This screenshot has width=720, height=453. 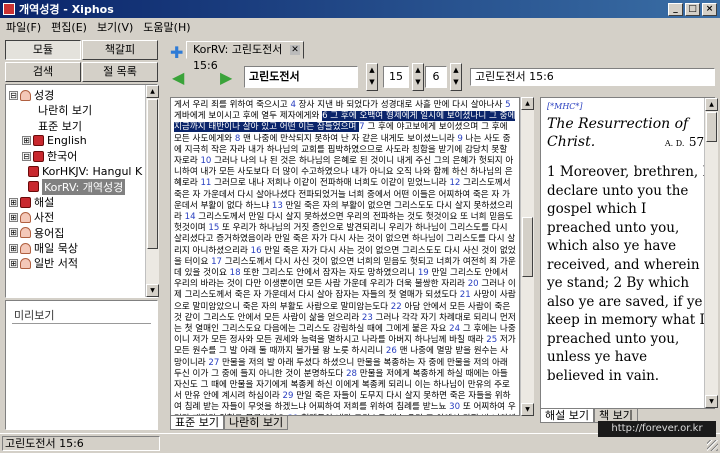 I want to click on verse-spin: ▲ ▼, so click(x=456, y=77).